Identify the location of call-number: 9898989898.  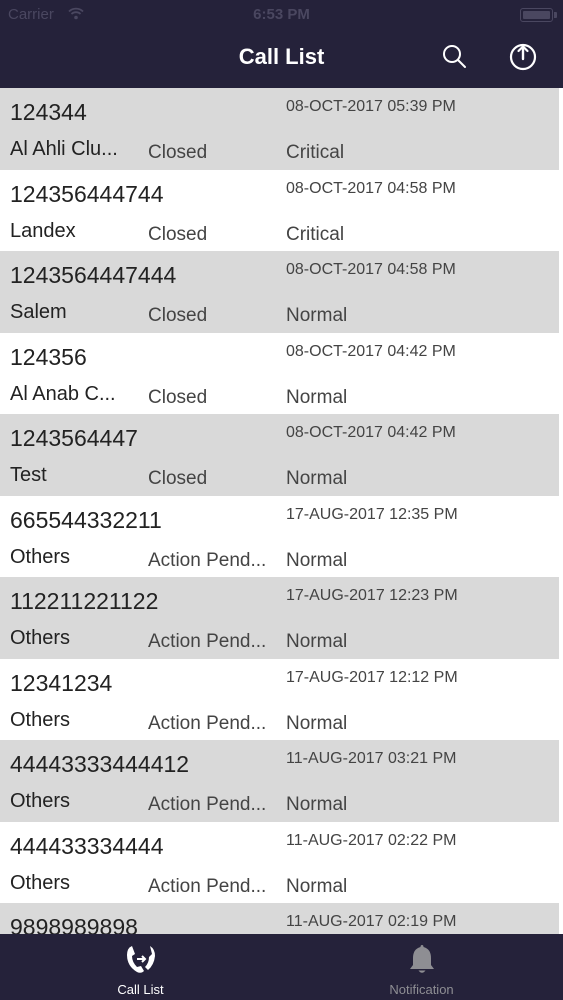
(74, 924).